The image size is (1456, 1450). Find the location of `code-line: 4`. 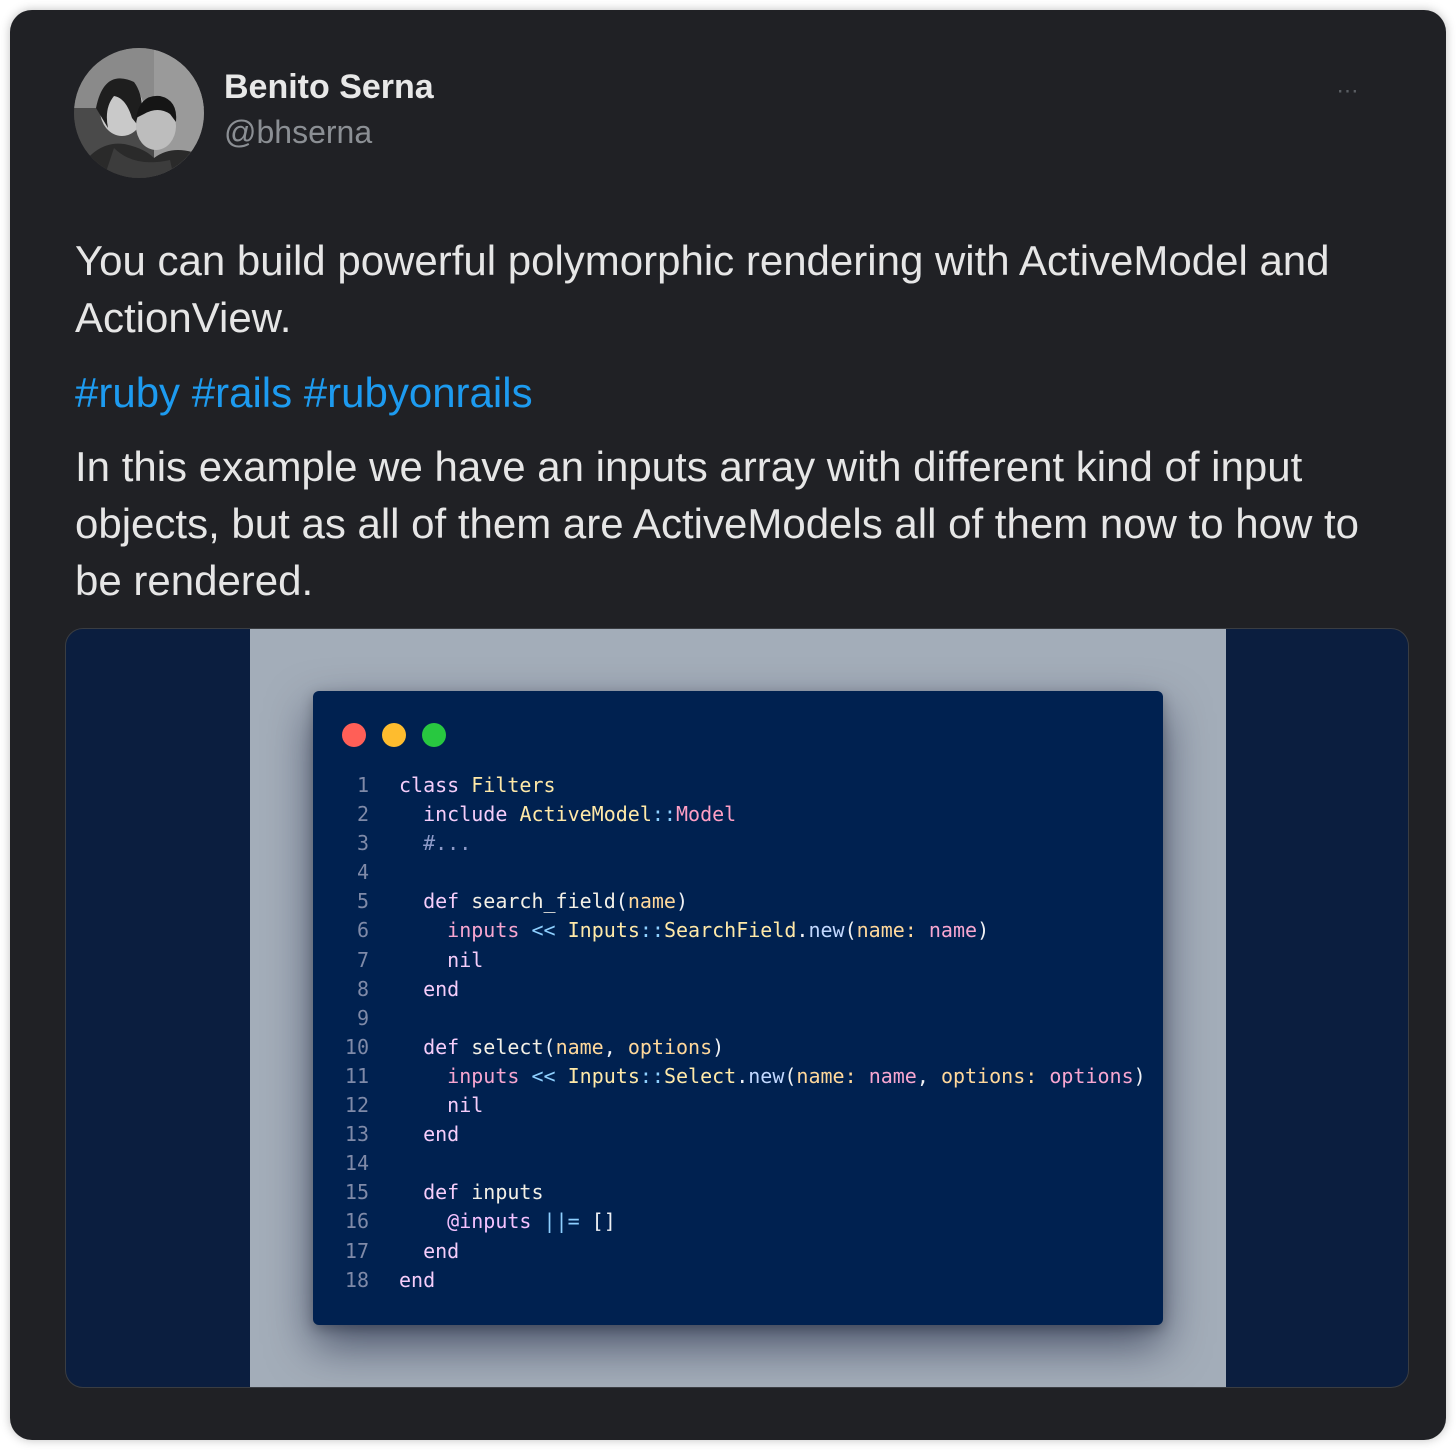

code-line: 4 is located at coordinates (738, 872).